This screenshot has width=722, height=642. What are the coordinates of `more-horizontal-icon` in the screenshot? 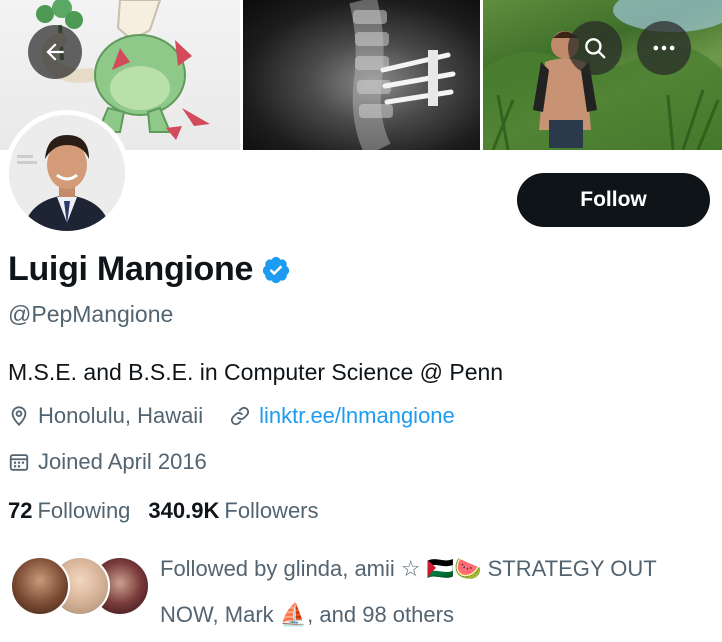 It's located at (664, 48).